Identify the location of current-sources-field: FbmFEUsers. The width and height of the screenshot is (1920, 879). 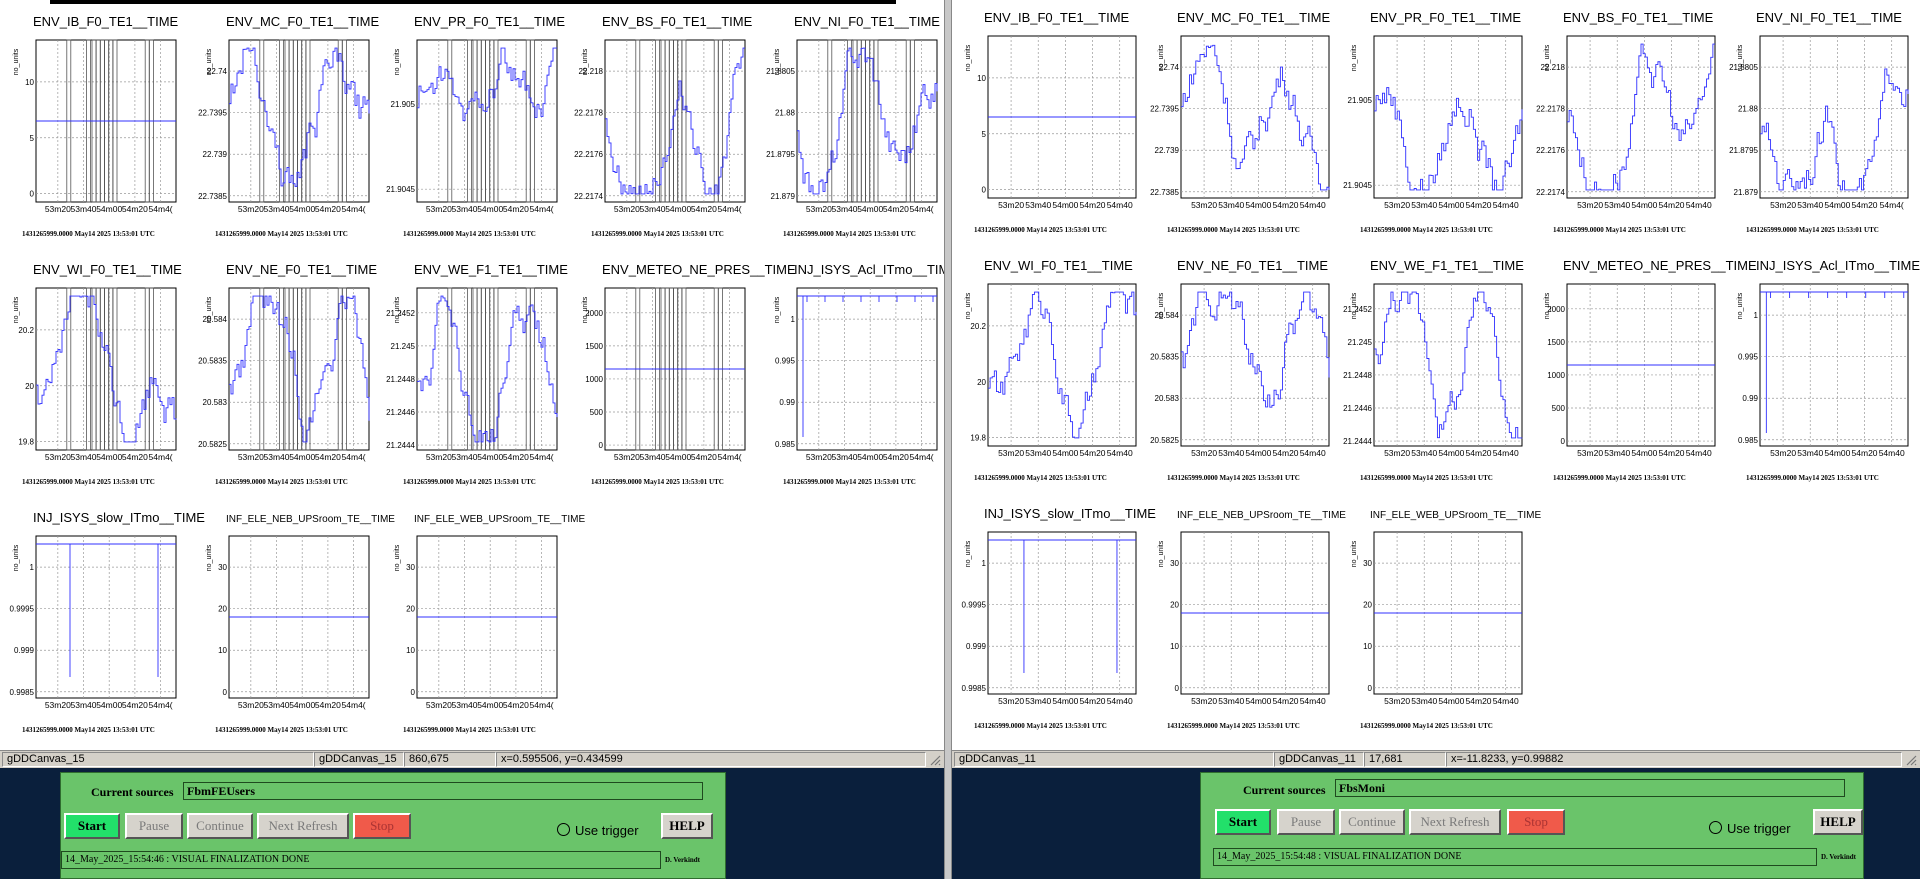
(443, 791).